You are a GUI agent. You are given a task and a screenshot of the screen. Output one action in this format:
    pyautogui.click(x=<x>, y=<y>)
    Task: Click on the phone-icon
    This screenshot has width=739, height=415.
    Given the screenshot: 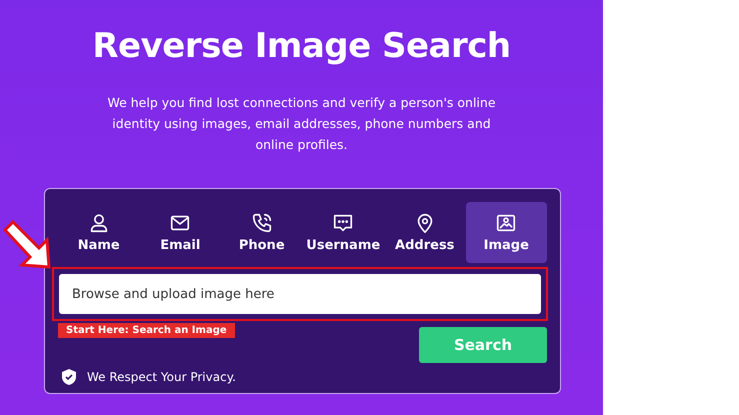 What is the action you would take?
    pyautogui.click(x=261, y=223)
    